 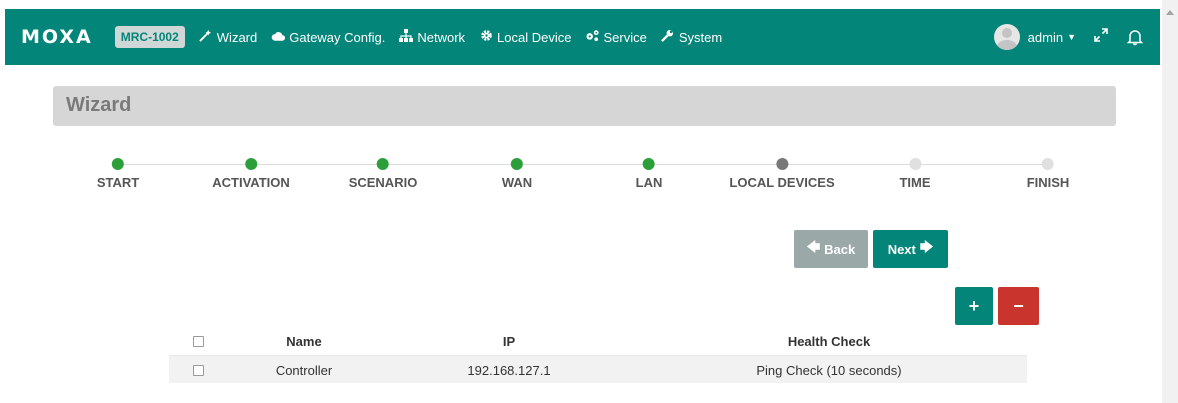 What do you see at coordinates (383, 174) in the screenshot?
I see `step-scenario: SCENARIO` at bounding box center [383, 174].